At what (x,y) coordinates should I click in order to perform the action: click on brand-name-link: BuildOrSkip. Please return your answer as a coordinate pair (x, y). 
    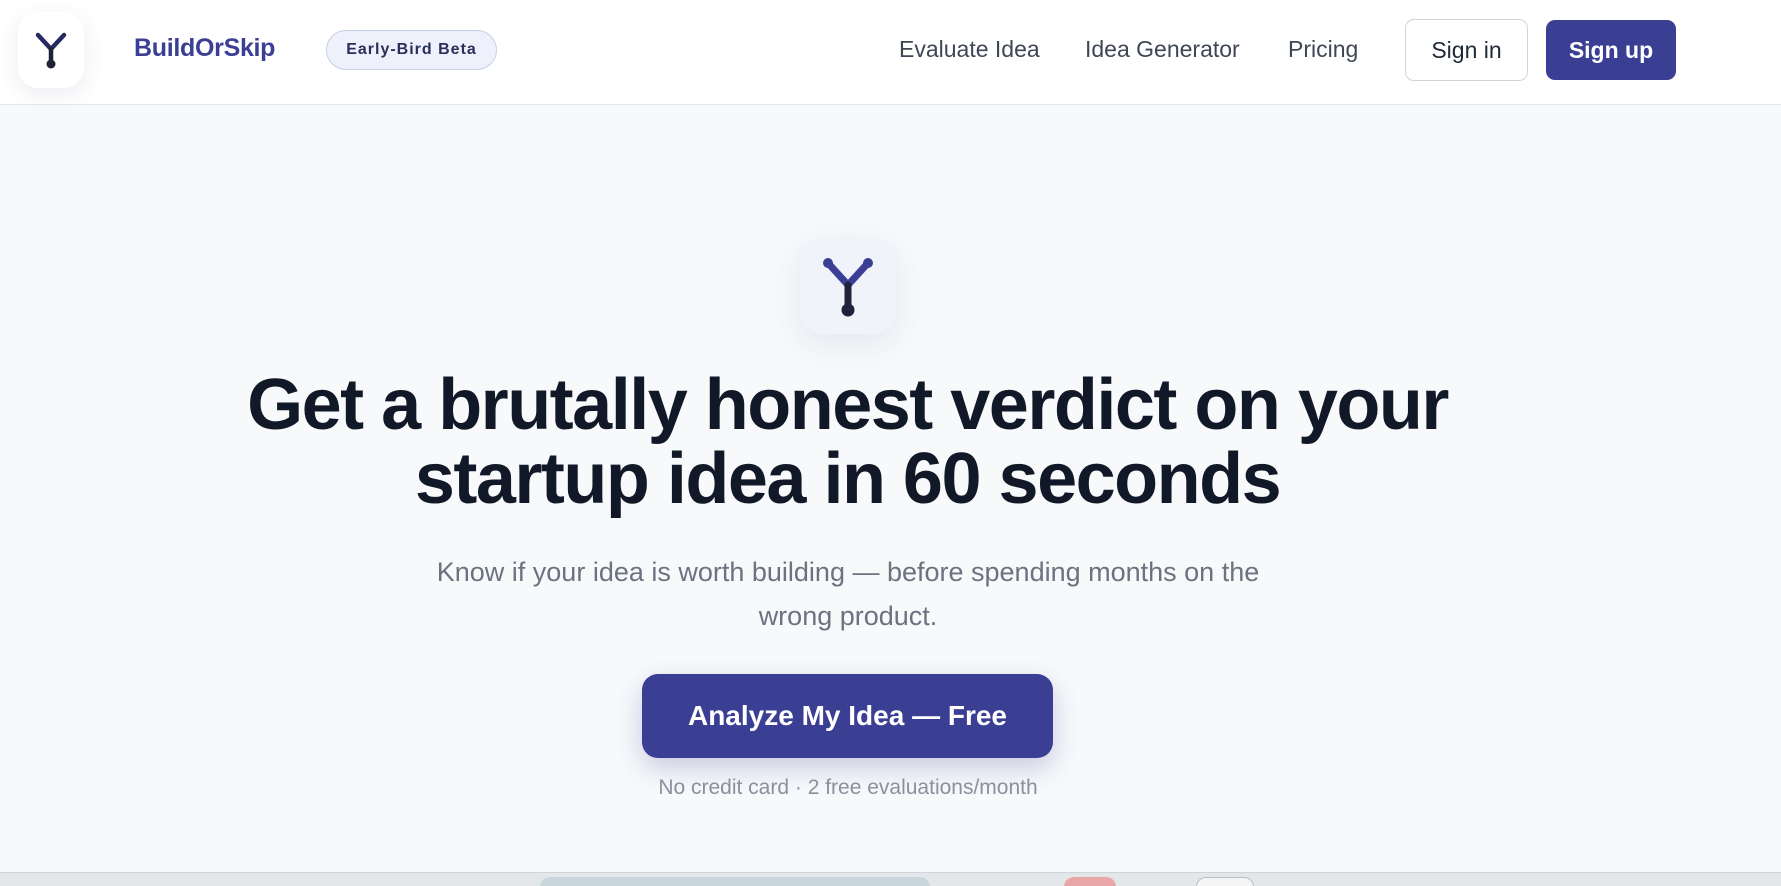
    Looking at the image, I should click on (204, 48).